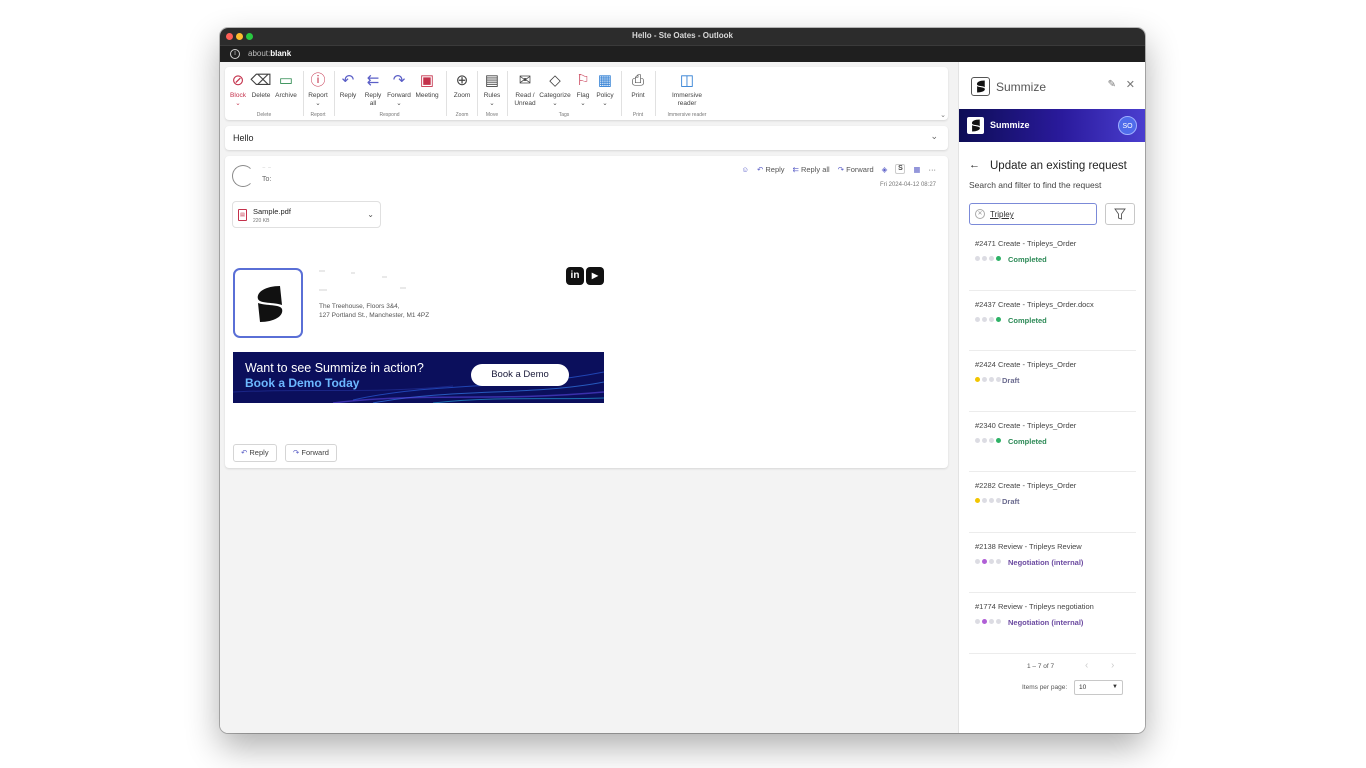 The width and height of the screenshot is (1366, 768). I want to click on apps-grid-icon: ▦, so click(916, 169).